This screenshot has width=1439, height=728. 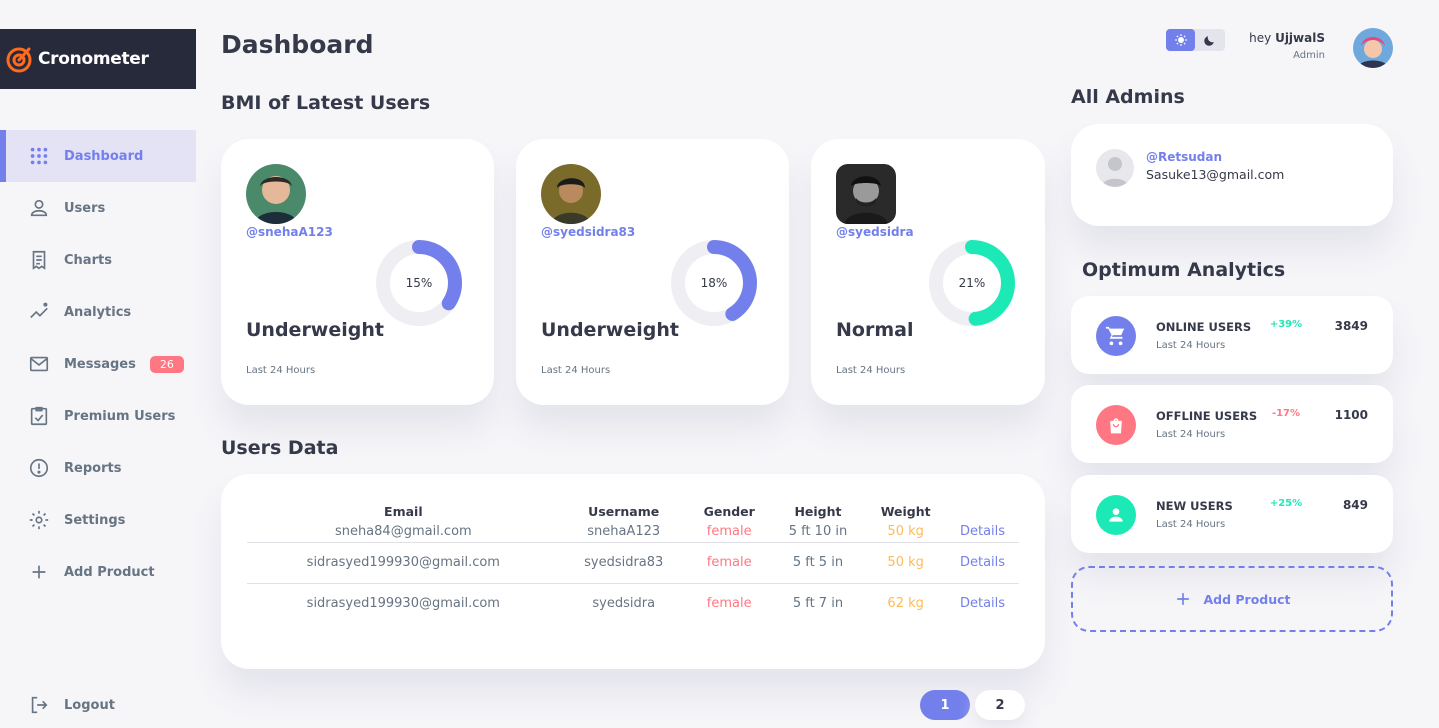 I want to click on analytics-change: +25%, so click(x=1286, y=503).